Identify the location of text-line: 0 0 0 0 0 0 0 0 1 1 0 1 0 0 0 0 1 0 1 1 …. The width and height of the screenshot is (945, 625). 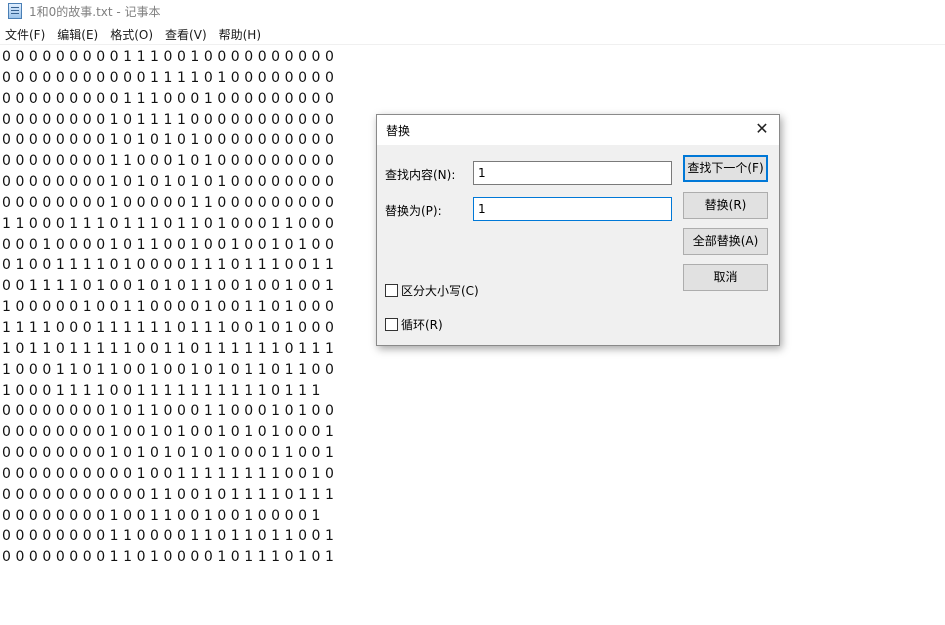
(168, 557).